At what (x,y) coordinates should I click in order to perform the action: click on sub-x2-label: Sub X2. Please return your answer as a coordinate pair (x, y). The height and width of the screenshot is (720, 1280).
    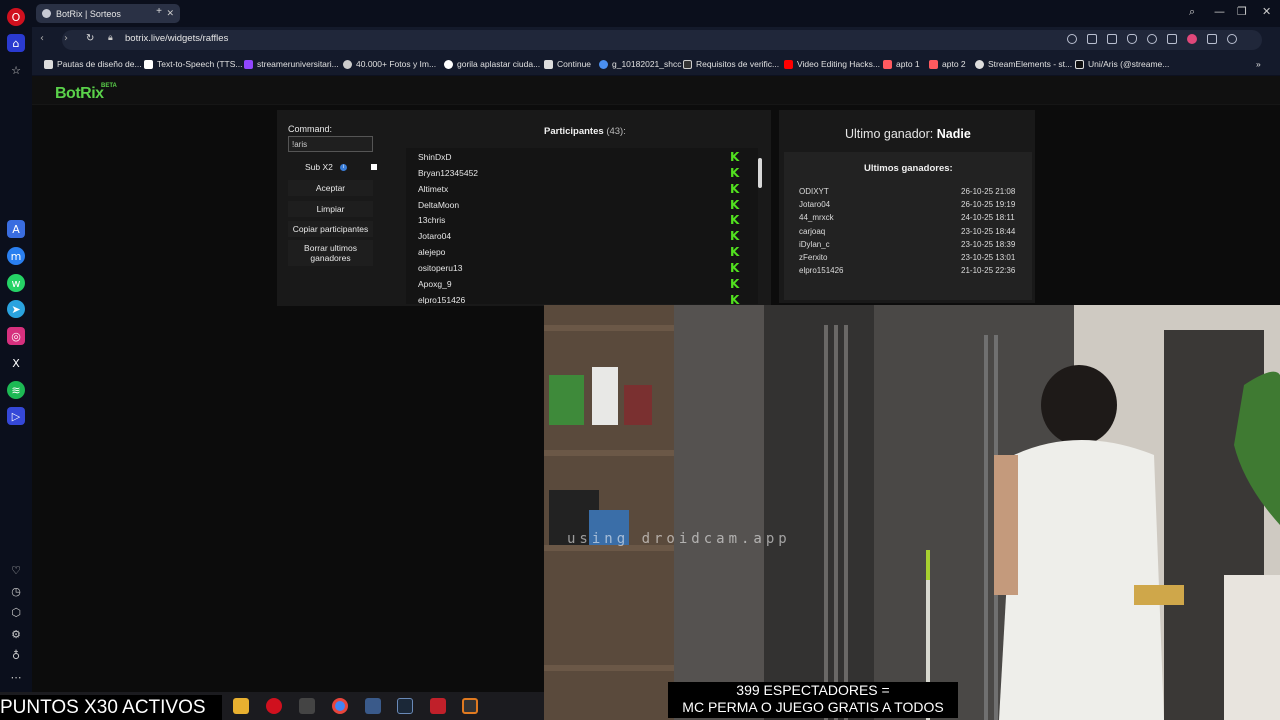
    Looking at the image, I should click on (319, 167).